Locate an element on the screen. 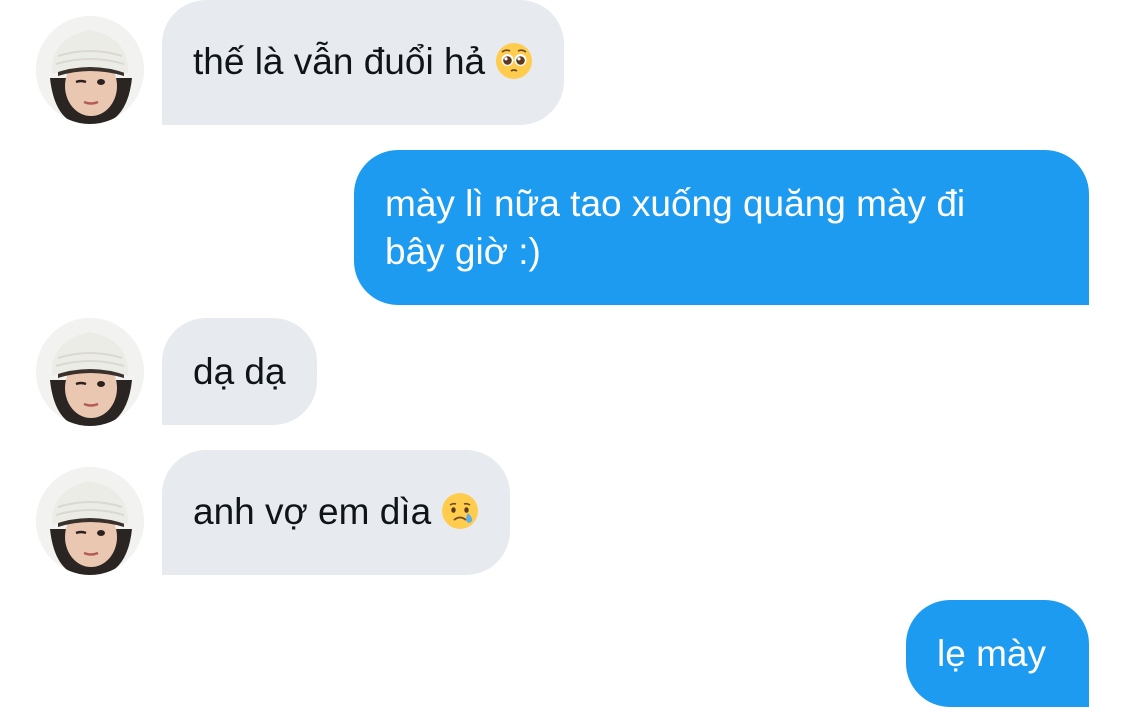  message-bubble-outgoing: lẹ mày is located at coordinates (997, 653).